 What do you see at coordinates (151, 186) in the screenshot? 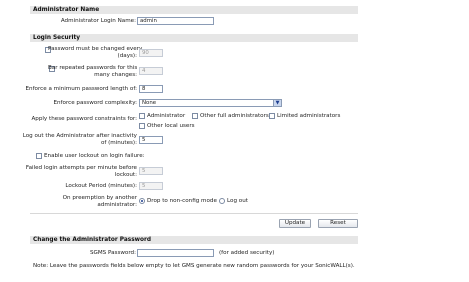
I see `lockout-period-input: 5` at bounding box center [151, 186].